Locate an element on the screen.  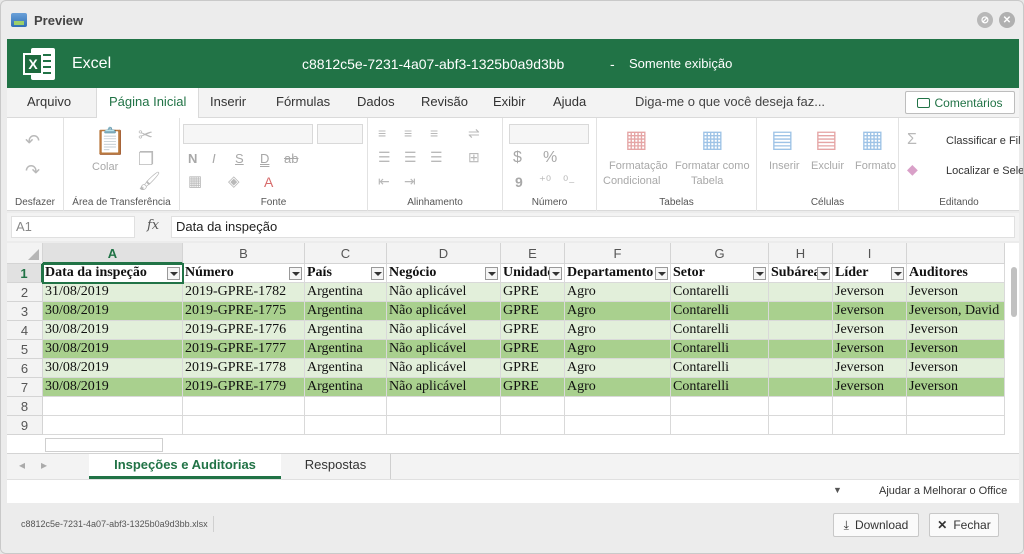
column-header: C is located at coordinates (346, 253).